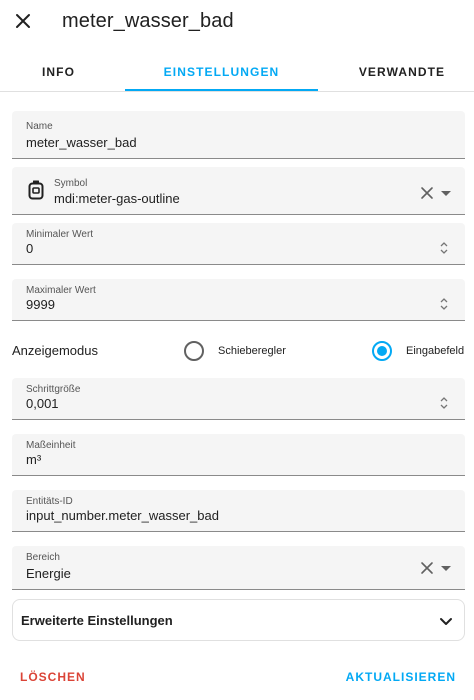 This screenshot has height=700, width=474. Describe the element at coordinates (117, 198) in the screenshot. I see `symbol-field-value: mdi:meter-gas-outline` at that location.